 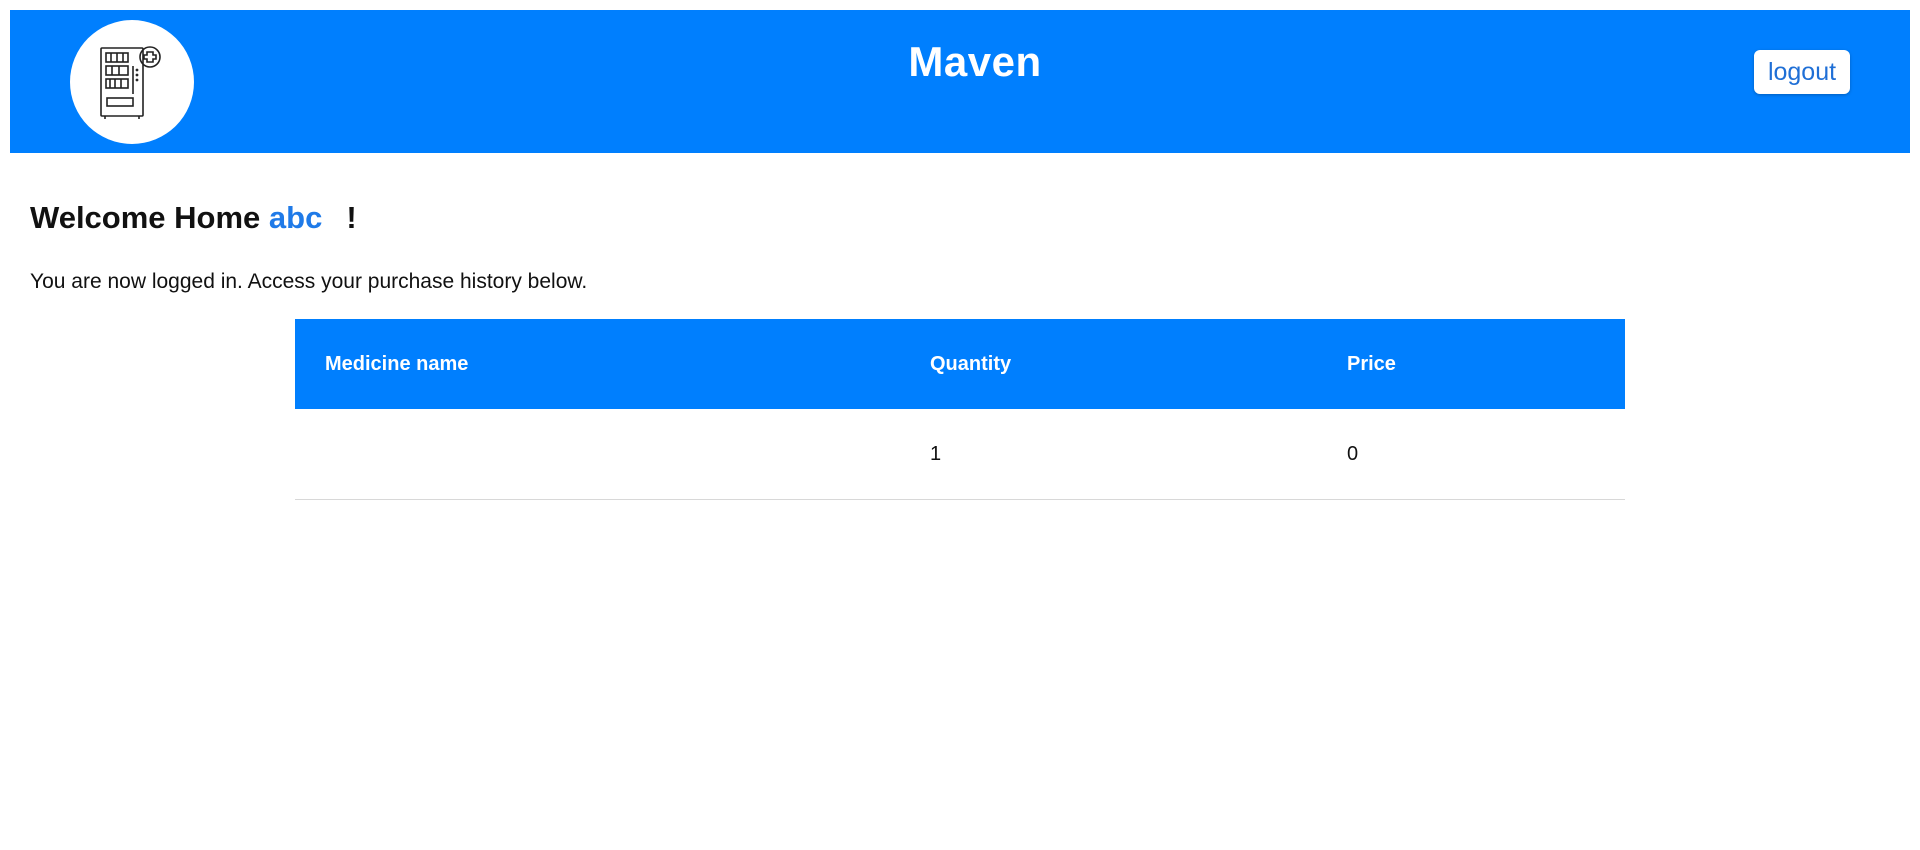 I want to click on cell-price: 0, so click(x=1486, y=454).